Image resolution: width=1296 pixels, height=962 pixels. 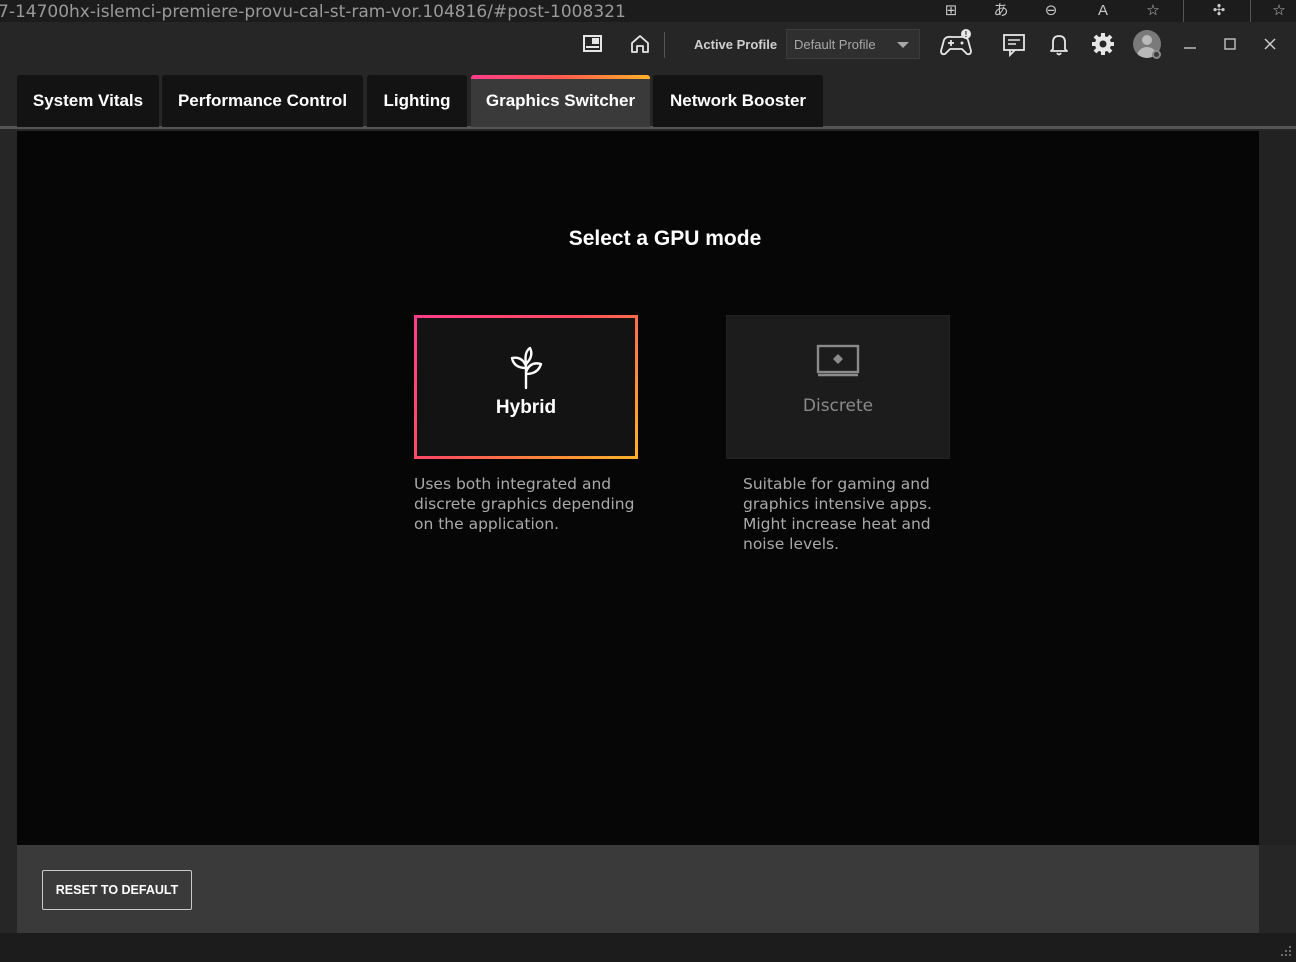 I want to click on background-page-strip, so click(x=648, y=947).